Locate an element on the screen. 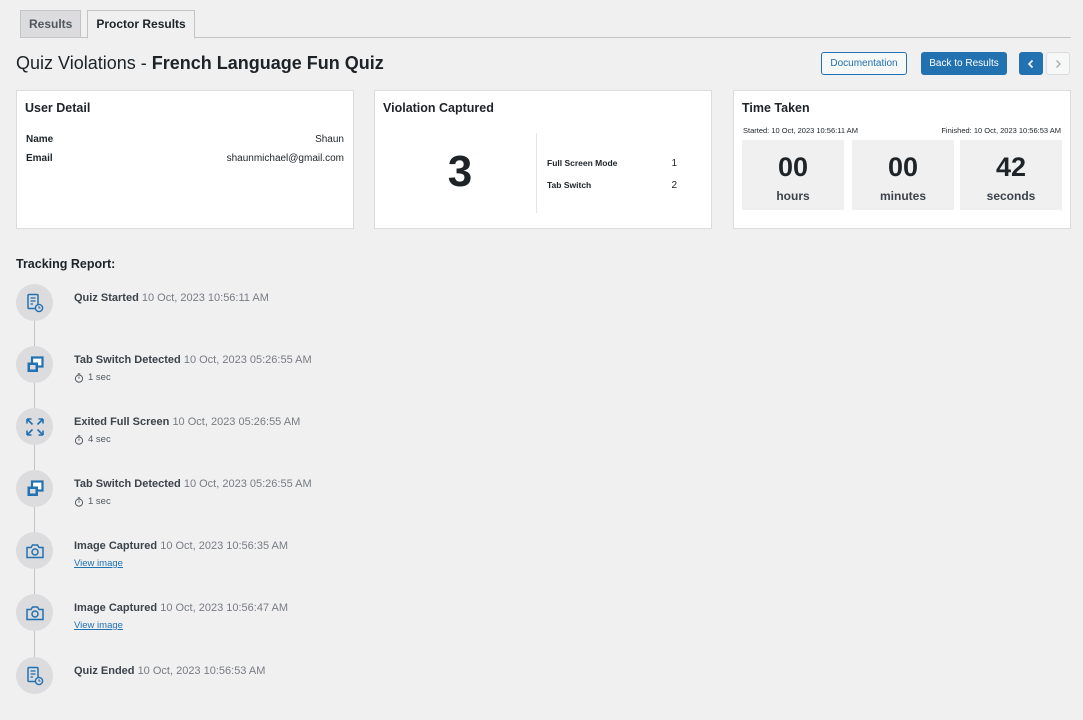  minutes-value: 00 is located at coordinates (903, 167).